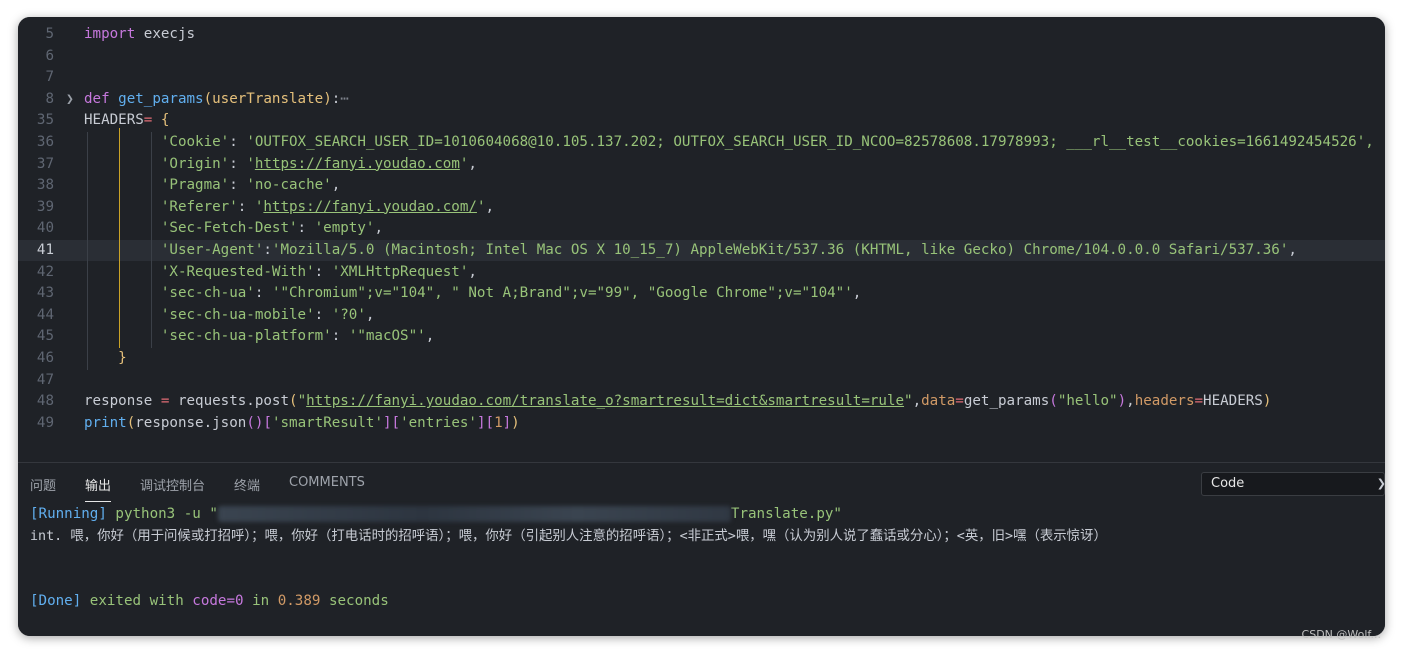 This screenshot has height=654, width=1403. I want to click on code-token: userTranslate, so click(268, 98).